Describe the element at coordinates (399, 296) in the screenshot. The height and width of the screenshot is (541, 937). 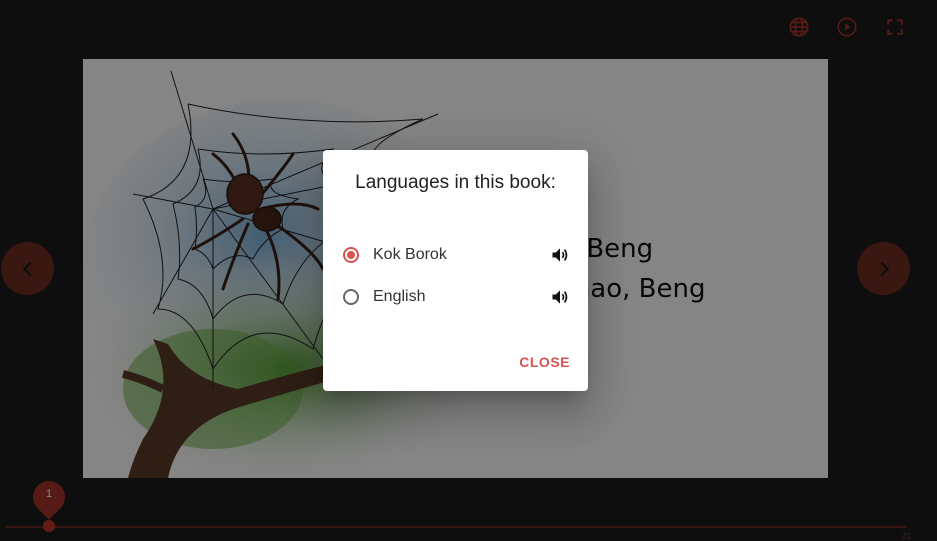
I see `language-label: English` at that location.